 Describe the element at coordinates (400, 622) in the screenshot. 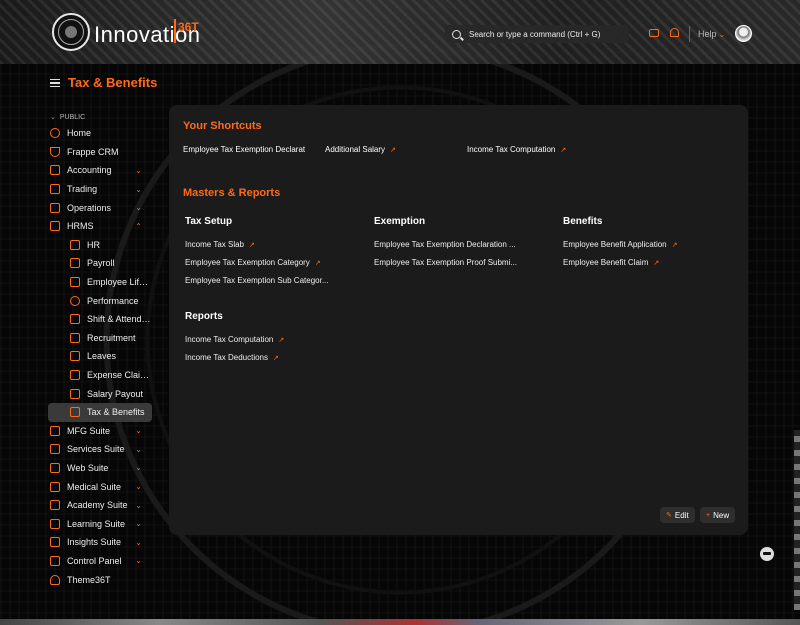

I see `bottom-image-strip` at that location.